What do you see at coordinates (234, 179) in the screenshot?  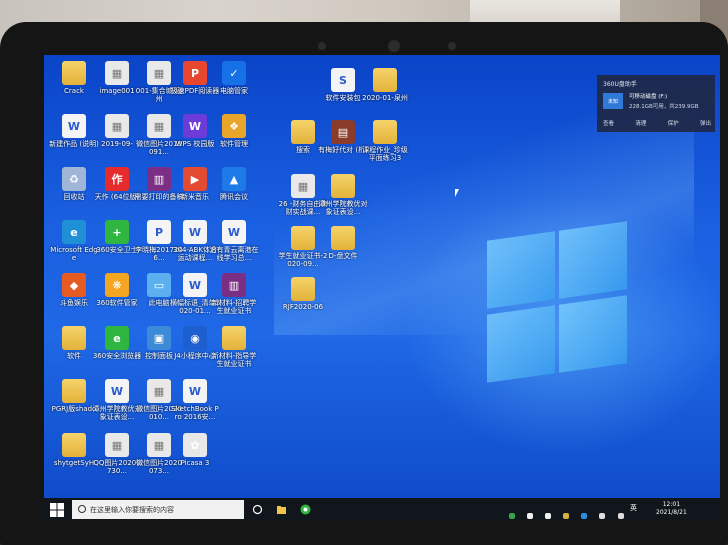 I see `meeting-icon: ▲` at bounding box center [234, 179].